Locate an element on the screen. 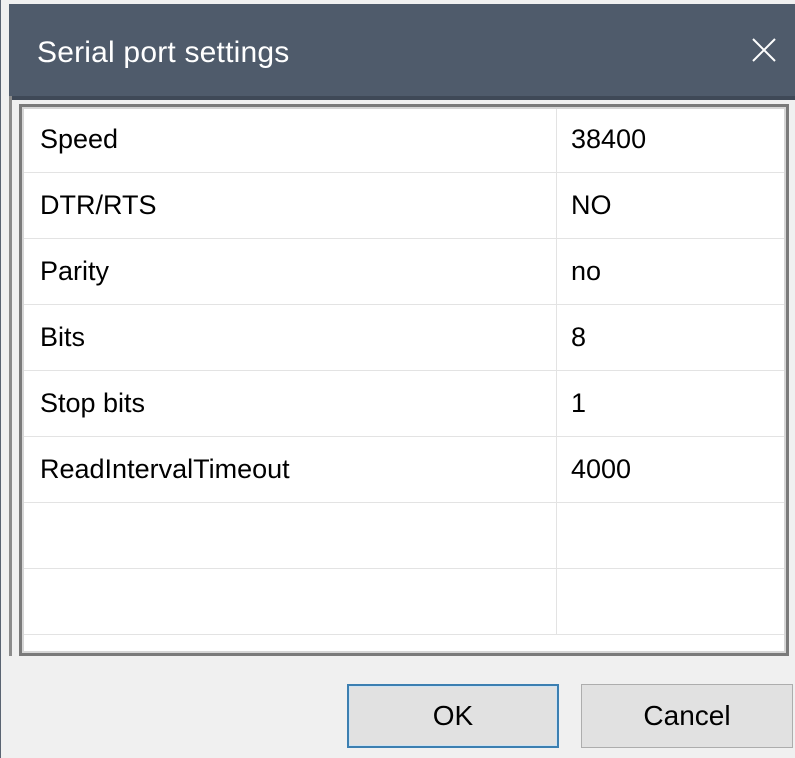  setting-name-read-interval-timeout: ReadIntervalTimeout is located at coordinates (289, 469).